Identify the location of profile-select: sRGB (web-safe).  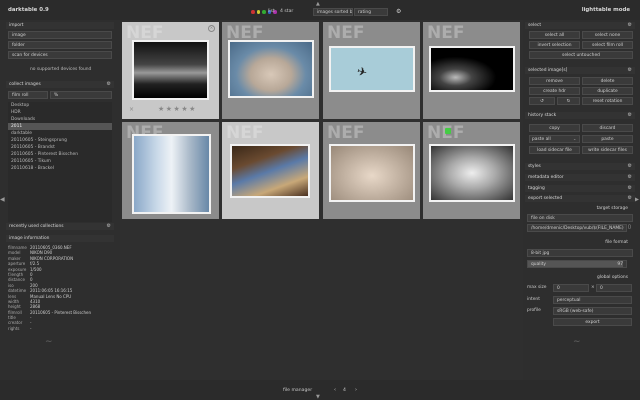
(592, 311).